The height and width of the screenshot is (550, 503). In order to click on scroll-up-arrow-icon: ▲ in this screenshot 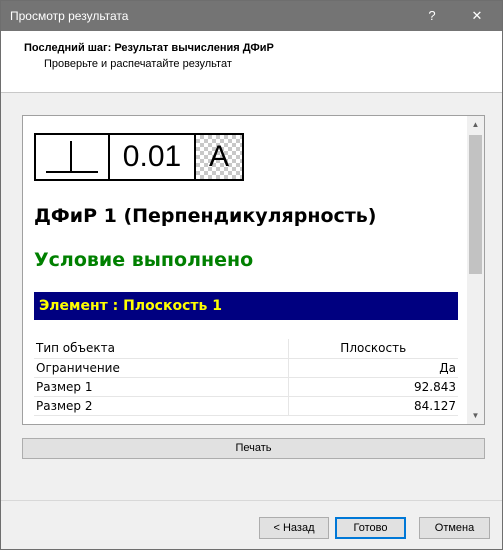, I will do `click(475, 124)`.